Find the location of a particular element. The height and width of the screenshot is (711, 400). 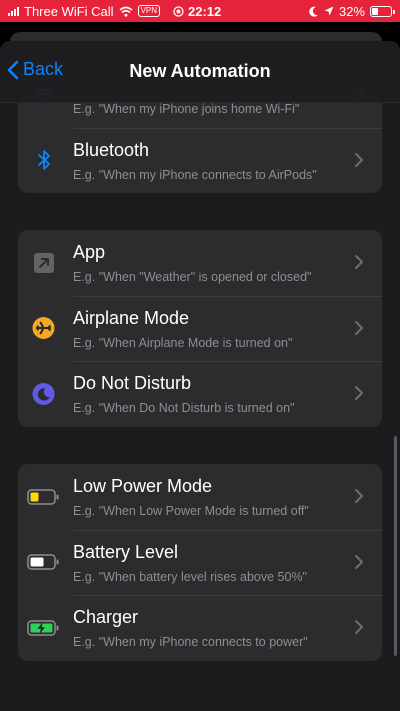

scrollbar is located at coordinates (395, 546).